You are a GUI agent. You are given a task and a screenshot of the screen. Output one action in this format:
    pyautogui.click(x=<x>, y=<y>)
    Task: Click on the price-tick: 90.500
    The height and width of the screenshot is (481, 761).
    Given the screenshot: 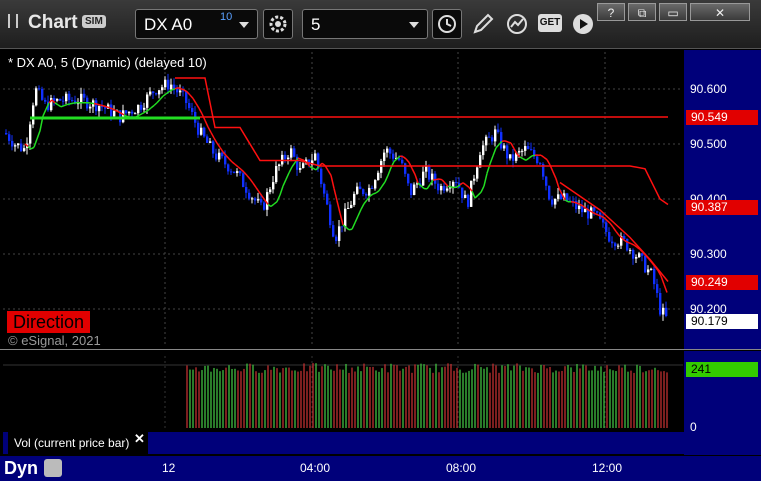 What is the action you would take?
    pyautogui.click(x=708, y=144)
    